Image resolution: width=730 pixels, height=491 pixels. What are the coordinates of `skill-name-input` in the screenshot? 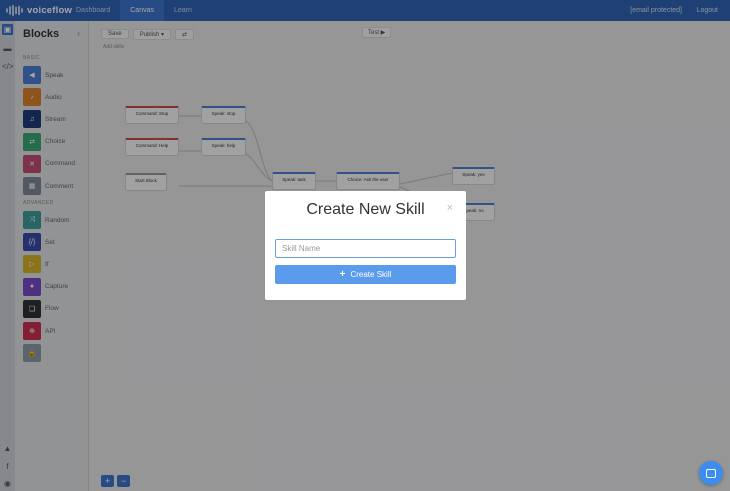 It's located at (365, 248).